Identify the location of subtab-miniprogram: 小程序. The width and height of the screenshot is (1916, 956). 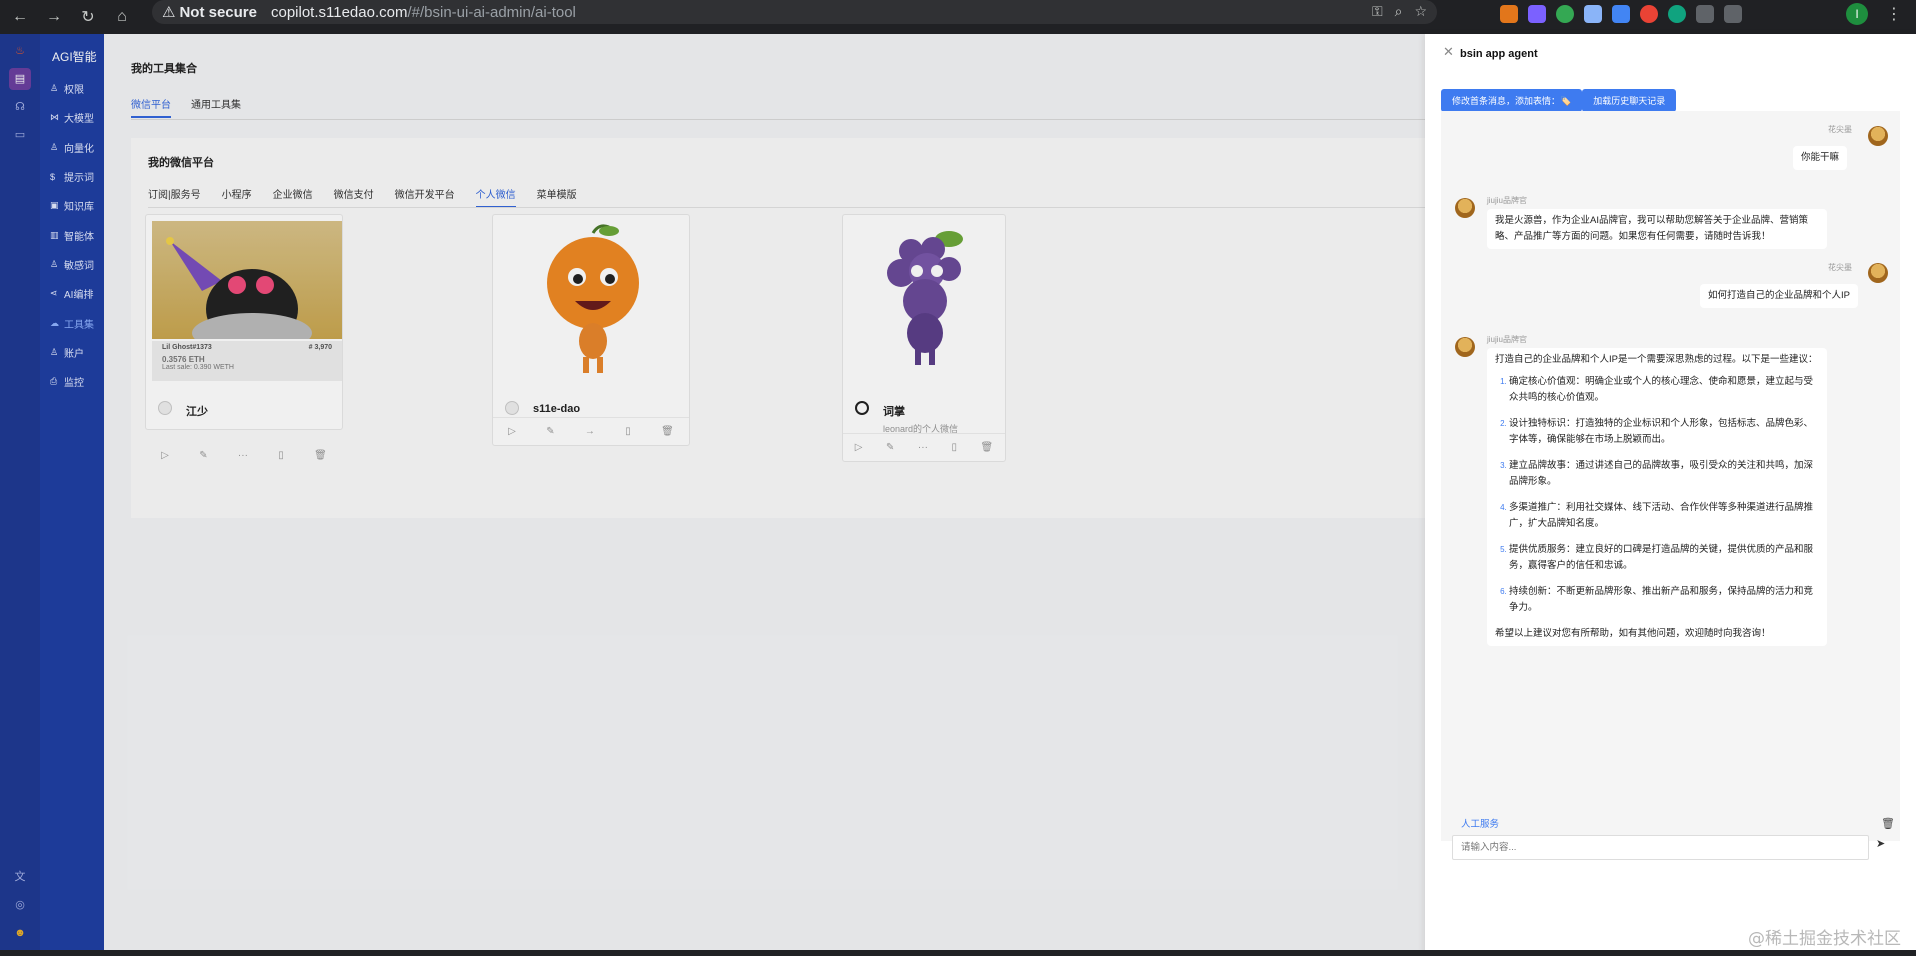
(237, 197).